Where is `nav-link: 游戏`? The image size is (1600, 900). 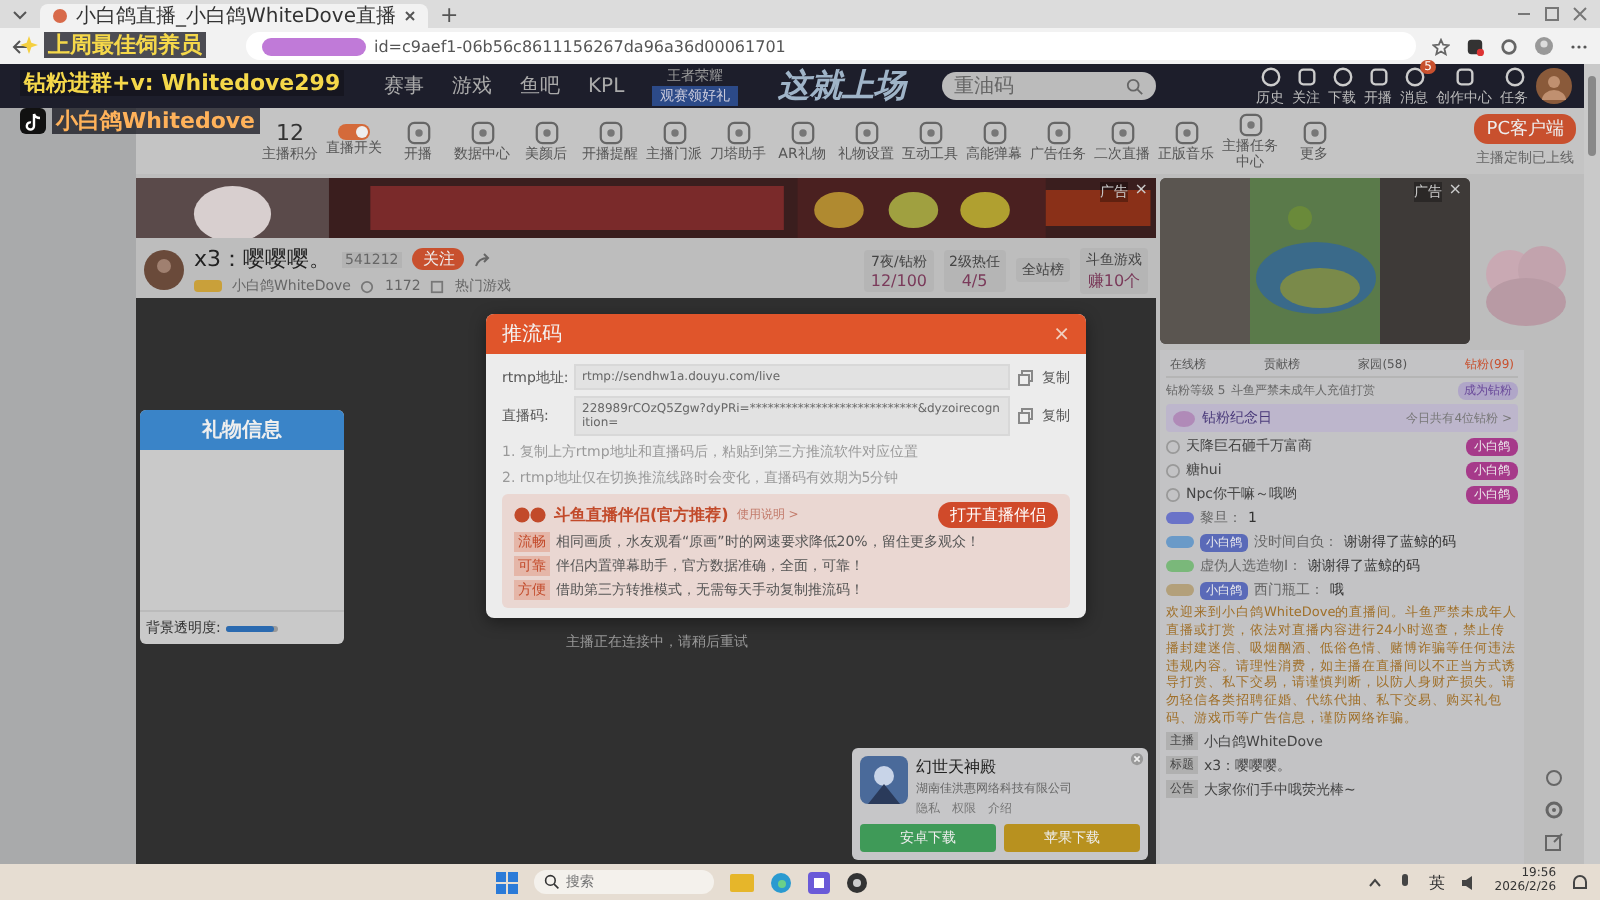 nav-link: 游戏 is located at coordinates (472, 86).